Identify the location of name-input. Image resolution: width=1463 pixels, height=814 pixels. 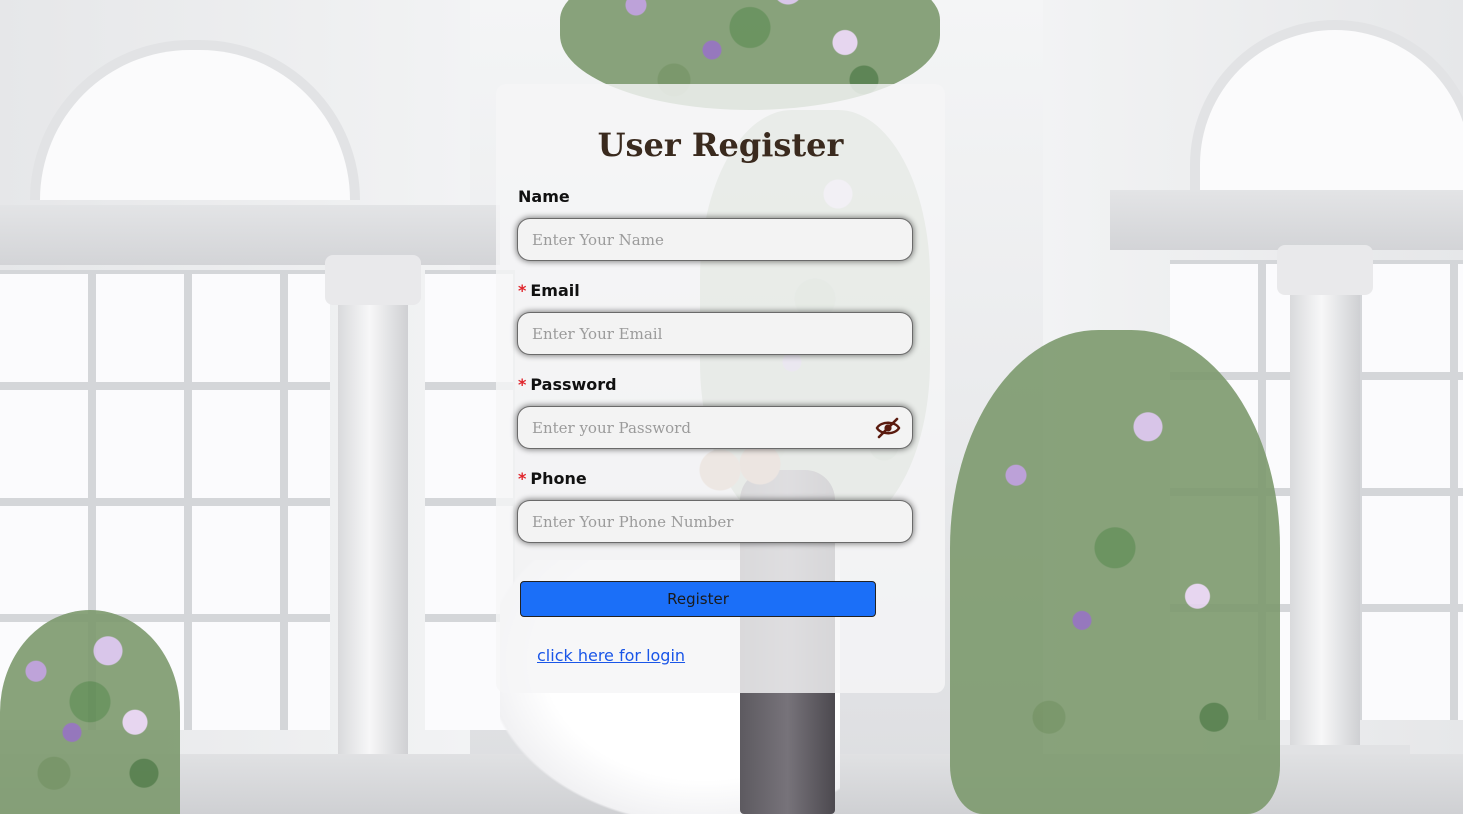
(715, 239).